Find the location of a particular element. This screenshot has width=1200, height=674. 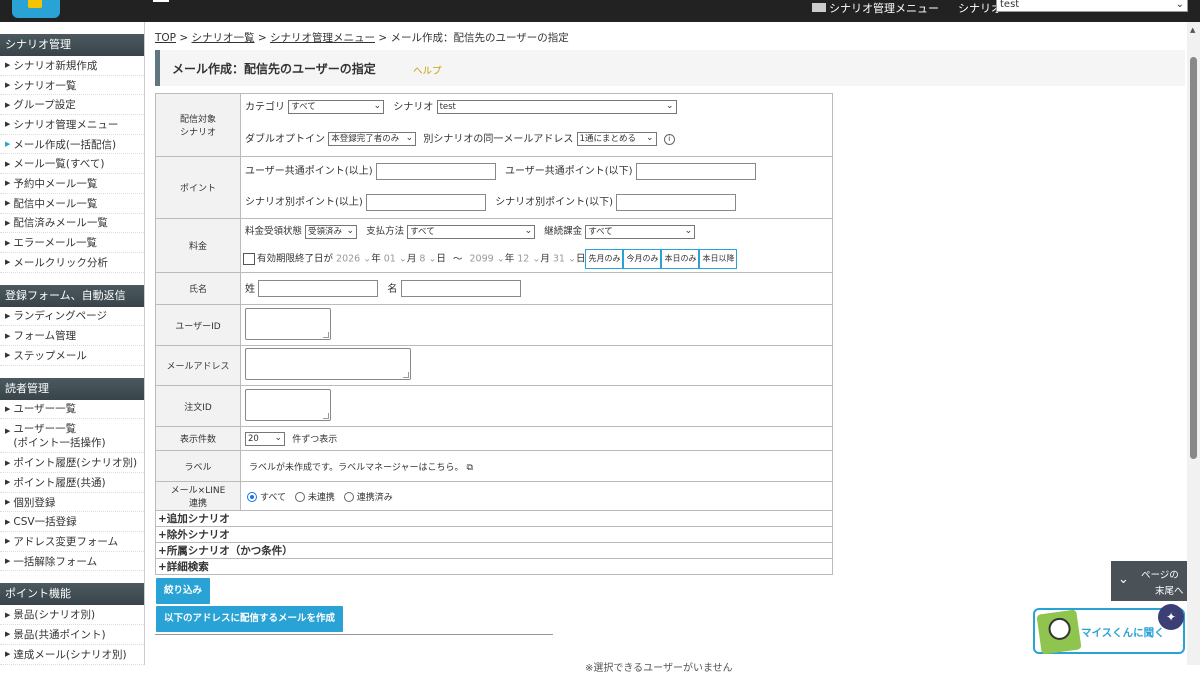

common-point-min-input is located at coordinates (435, 171).